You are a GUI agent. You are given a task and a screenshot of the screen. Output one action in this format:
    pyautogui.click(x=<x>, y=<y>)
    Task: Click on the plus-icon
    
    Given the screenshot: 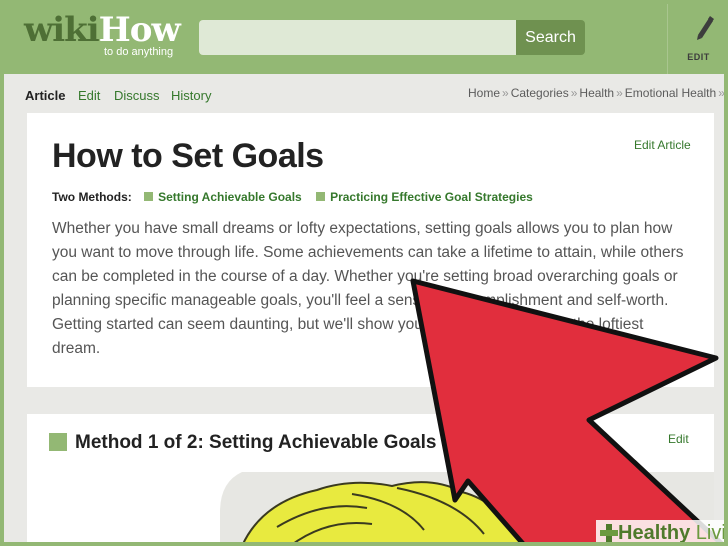 What is the action you would take?
    pyautogui.click(x=609, y=533)
    